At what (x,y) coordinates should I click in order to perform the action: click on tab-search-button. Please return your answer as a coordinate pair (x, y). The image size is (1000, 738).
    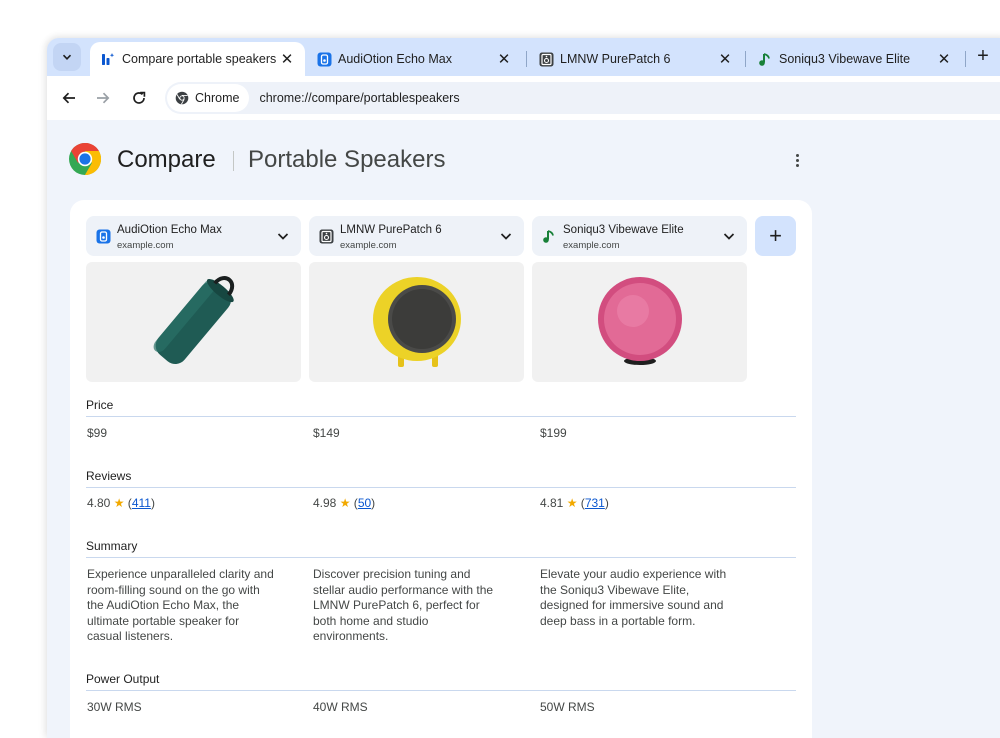
    Looking at the image, I should click on (67, 57).